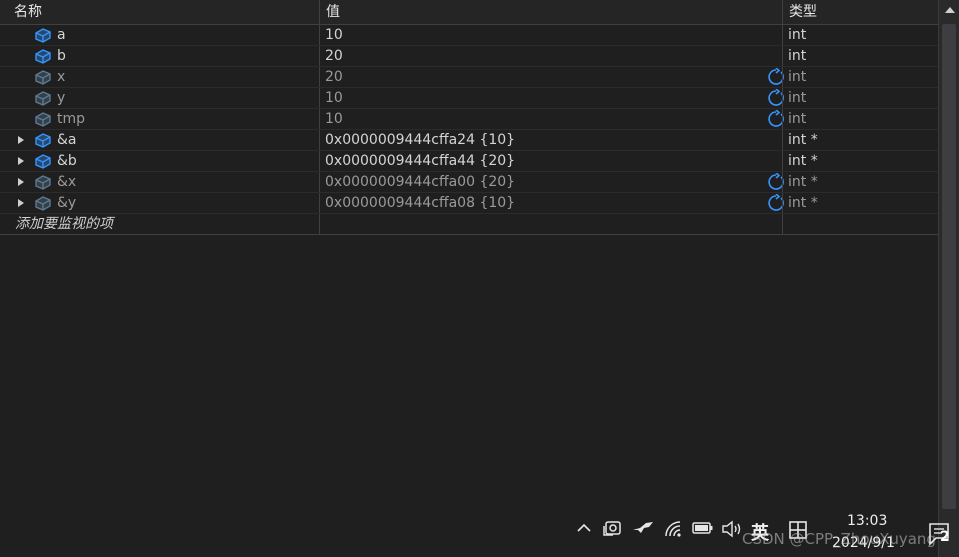 The width and height of the screenshot is (959, 557). Describe the element at coordinates (163, 77) in the screenshot. I see `row-name-cell: x` at that location.